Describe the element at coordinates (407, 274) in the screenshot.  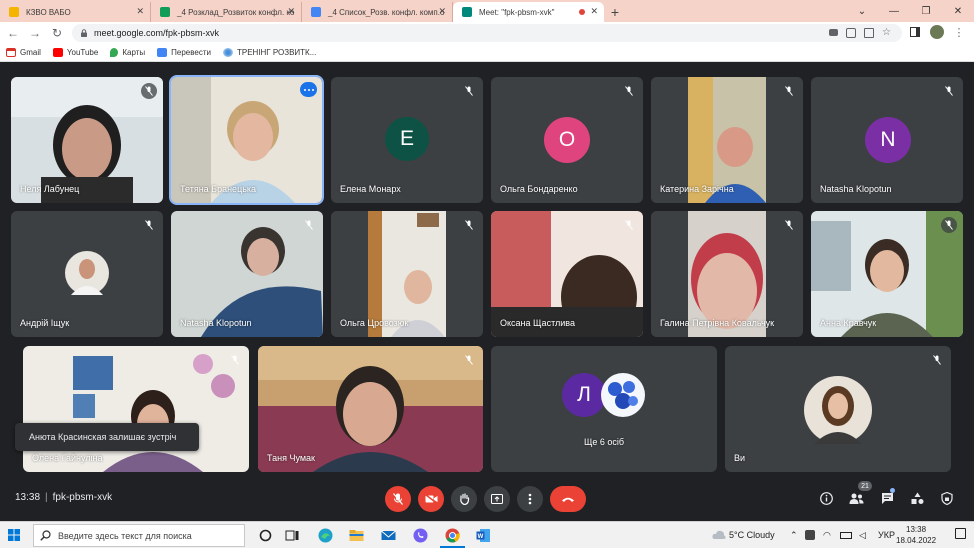
I see `participant-tile: Ольга Цровозюк` at that location.